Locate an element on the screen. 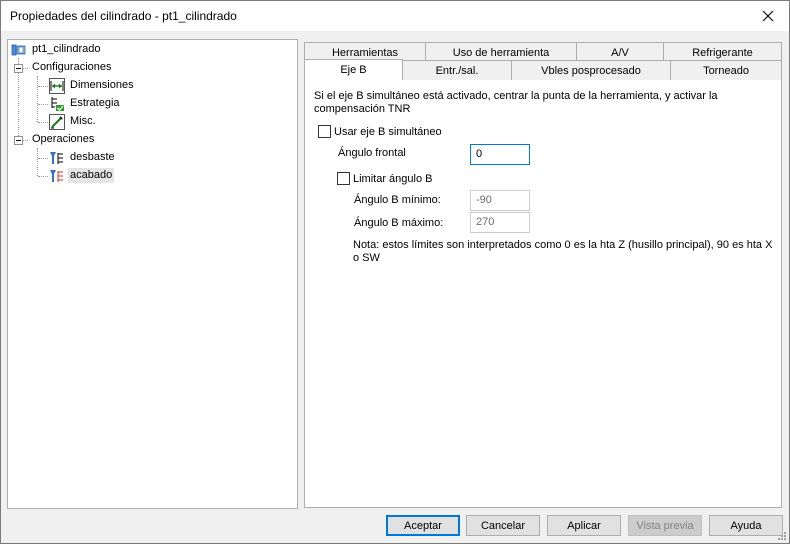 Image resolution: width=790 pixels, height=544 pixels. cancelar-label: Cancelar is located at coordinates (503, 525).